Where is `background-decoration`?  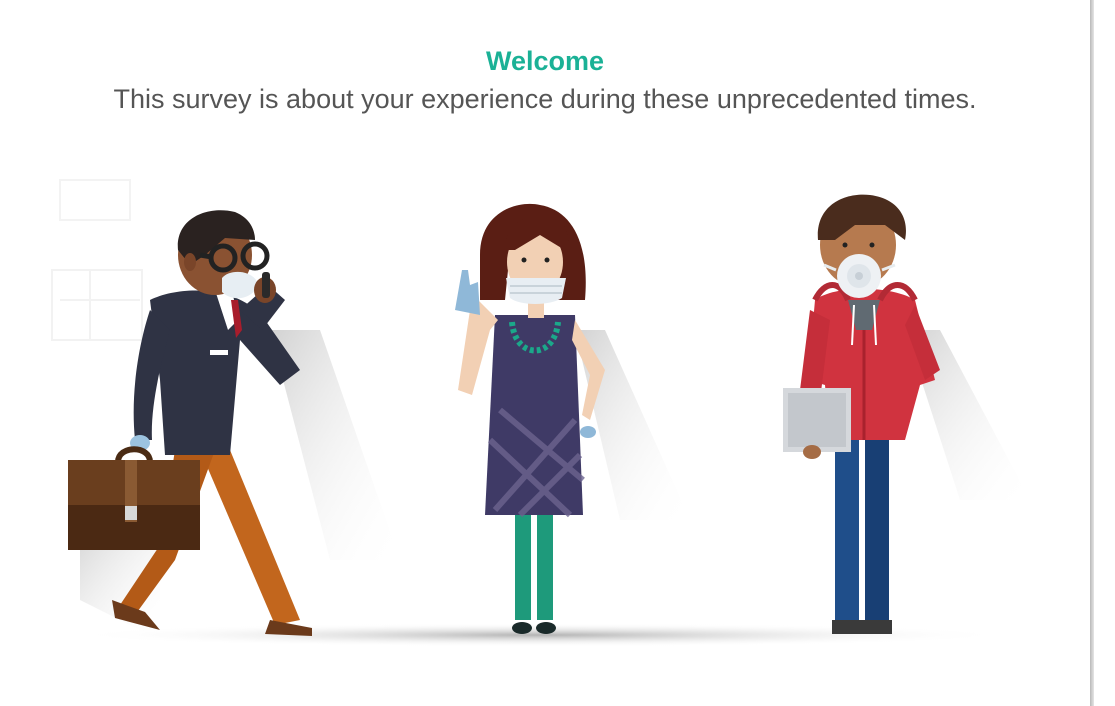
background-decoration is located at coordinates (97, 260).